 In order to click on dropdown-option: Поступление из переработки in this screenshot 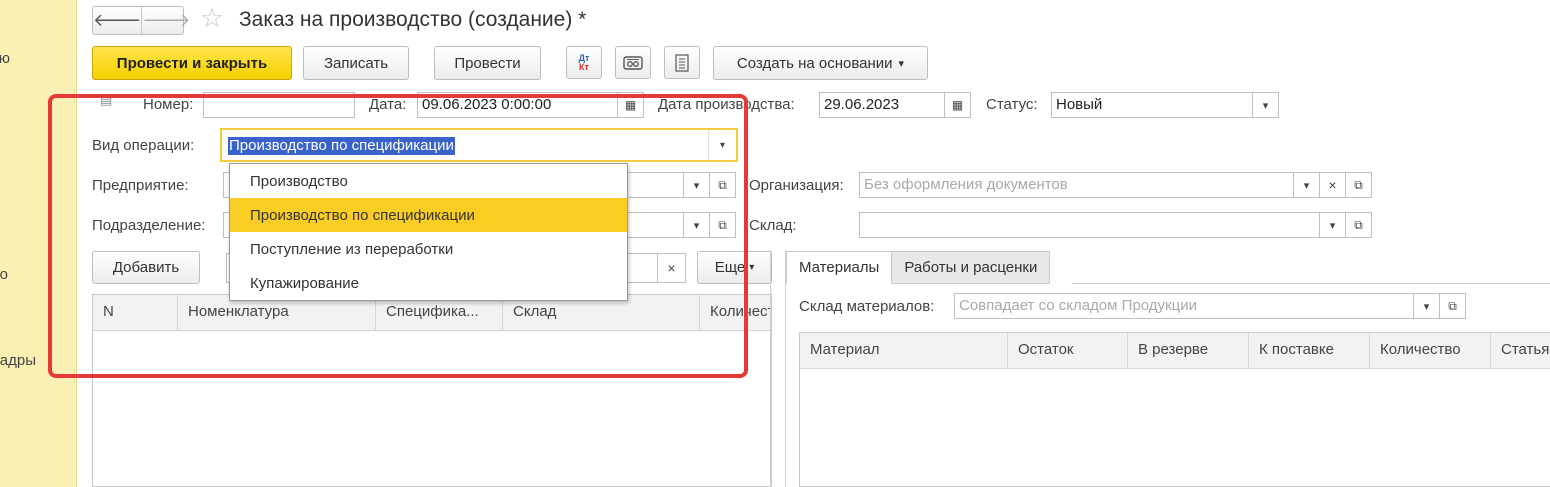, I will do `click(428, 249)`.